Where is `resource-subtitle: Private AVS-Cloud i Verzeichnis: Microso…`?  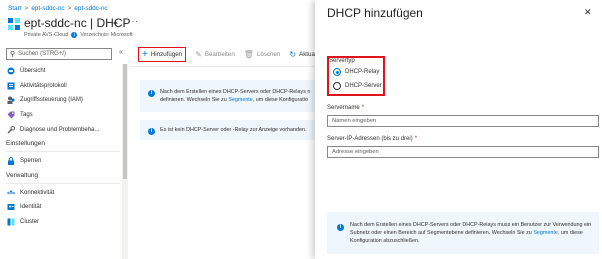 resource-subtitle: Private AVS-Cloud i Verzeichnis: Microso… is located at coordinates (78, 35).